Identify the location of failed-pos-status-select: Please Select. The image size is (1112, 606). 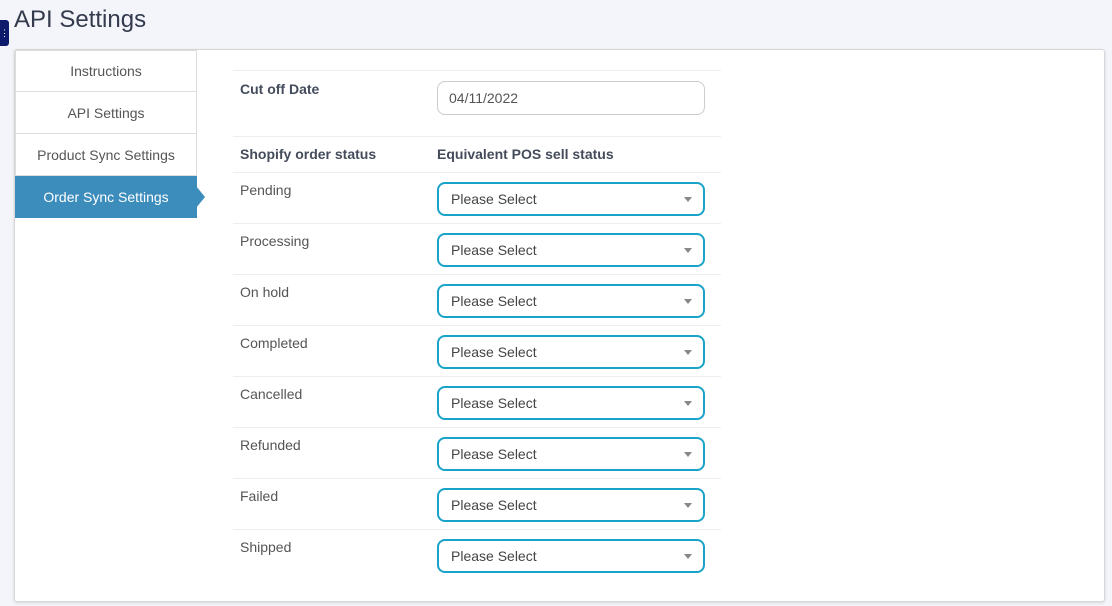
(571, 505).